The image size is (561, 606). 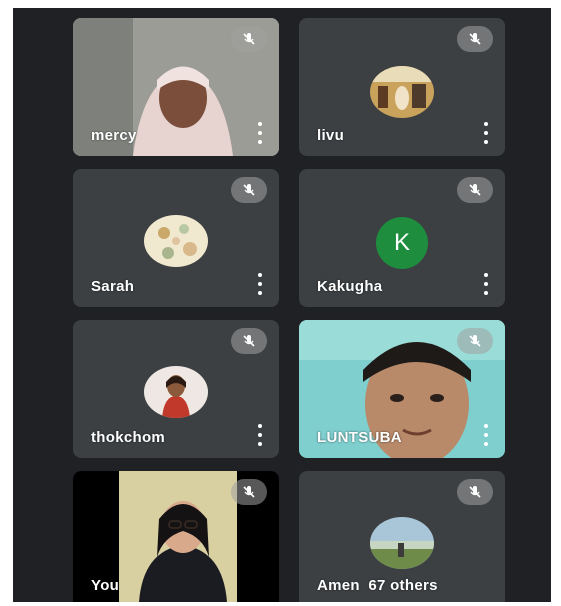 I want to click on participant-name: mercy, so click(x=114, y=135).